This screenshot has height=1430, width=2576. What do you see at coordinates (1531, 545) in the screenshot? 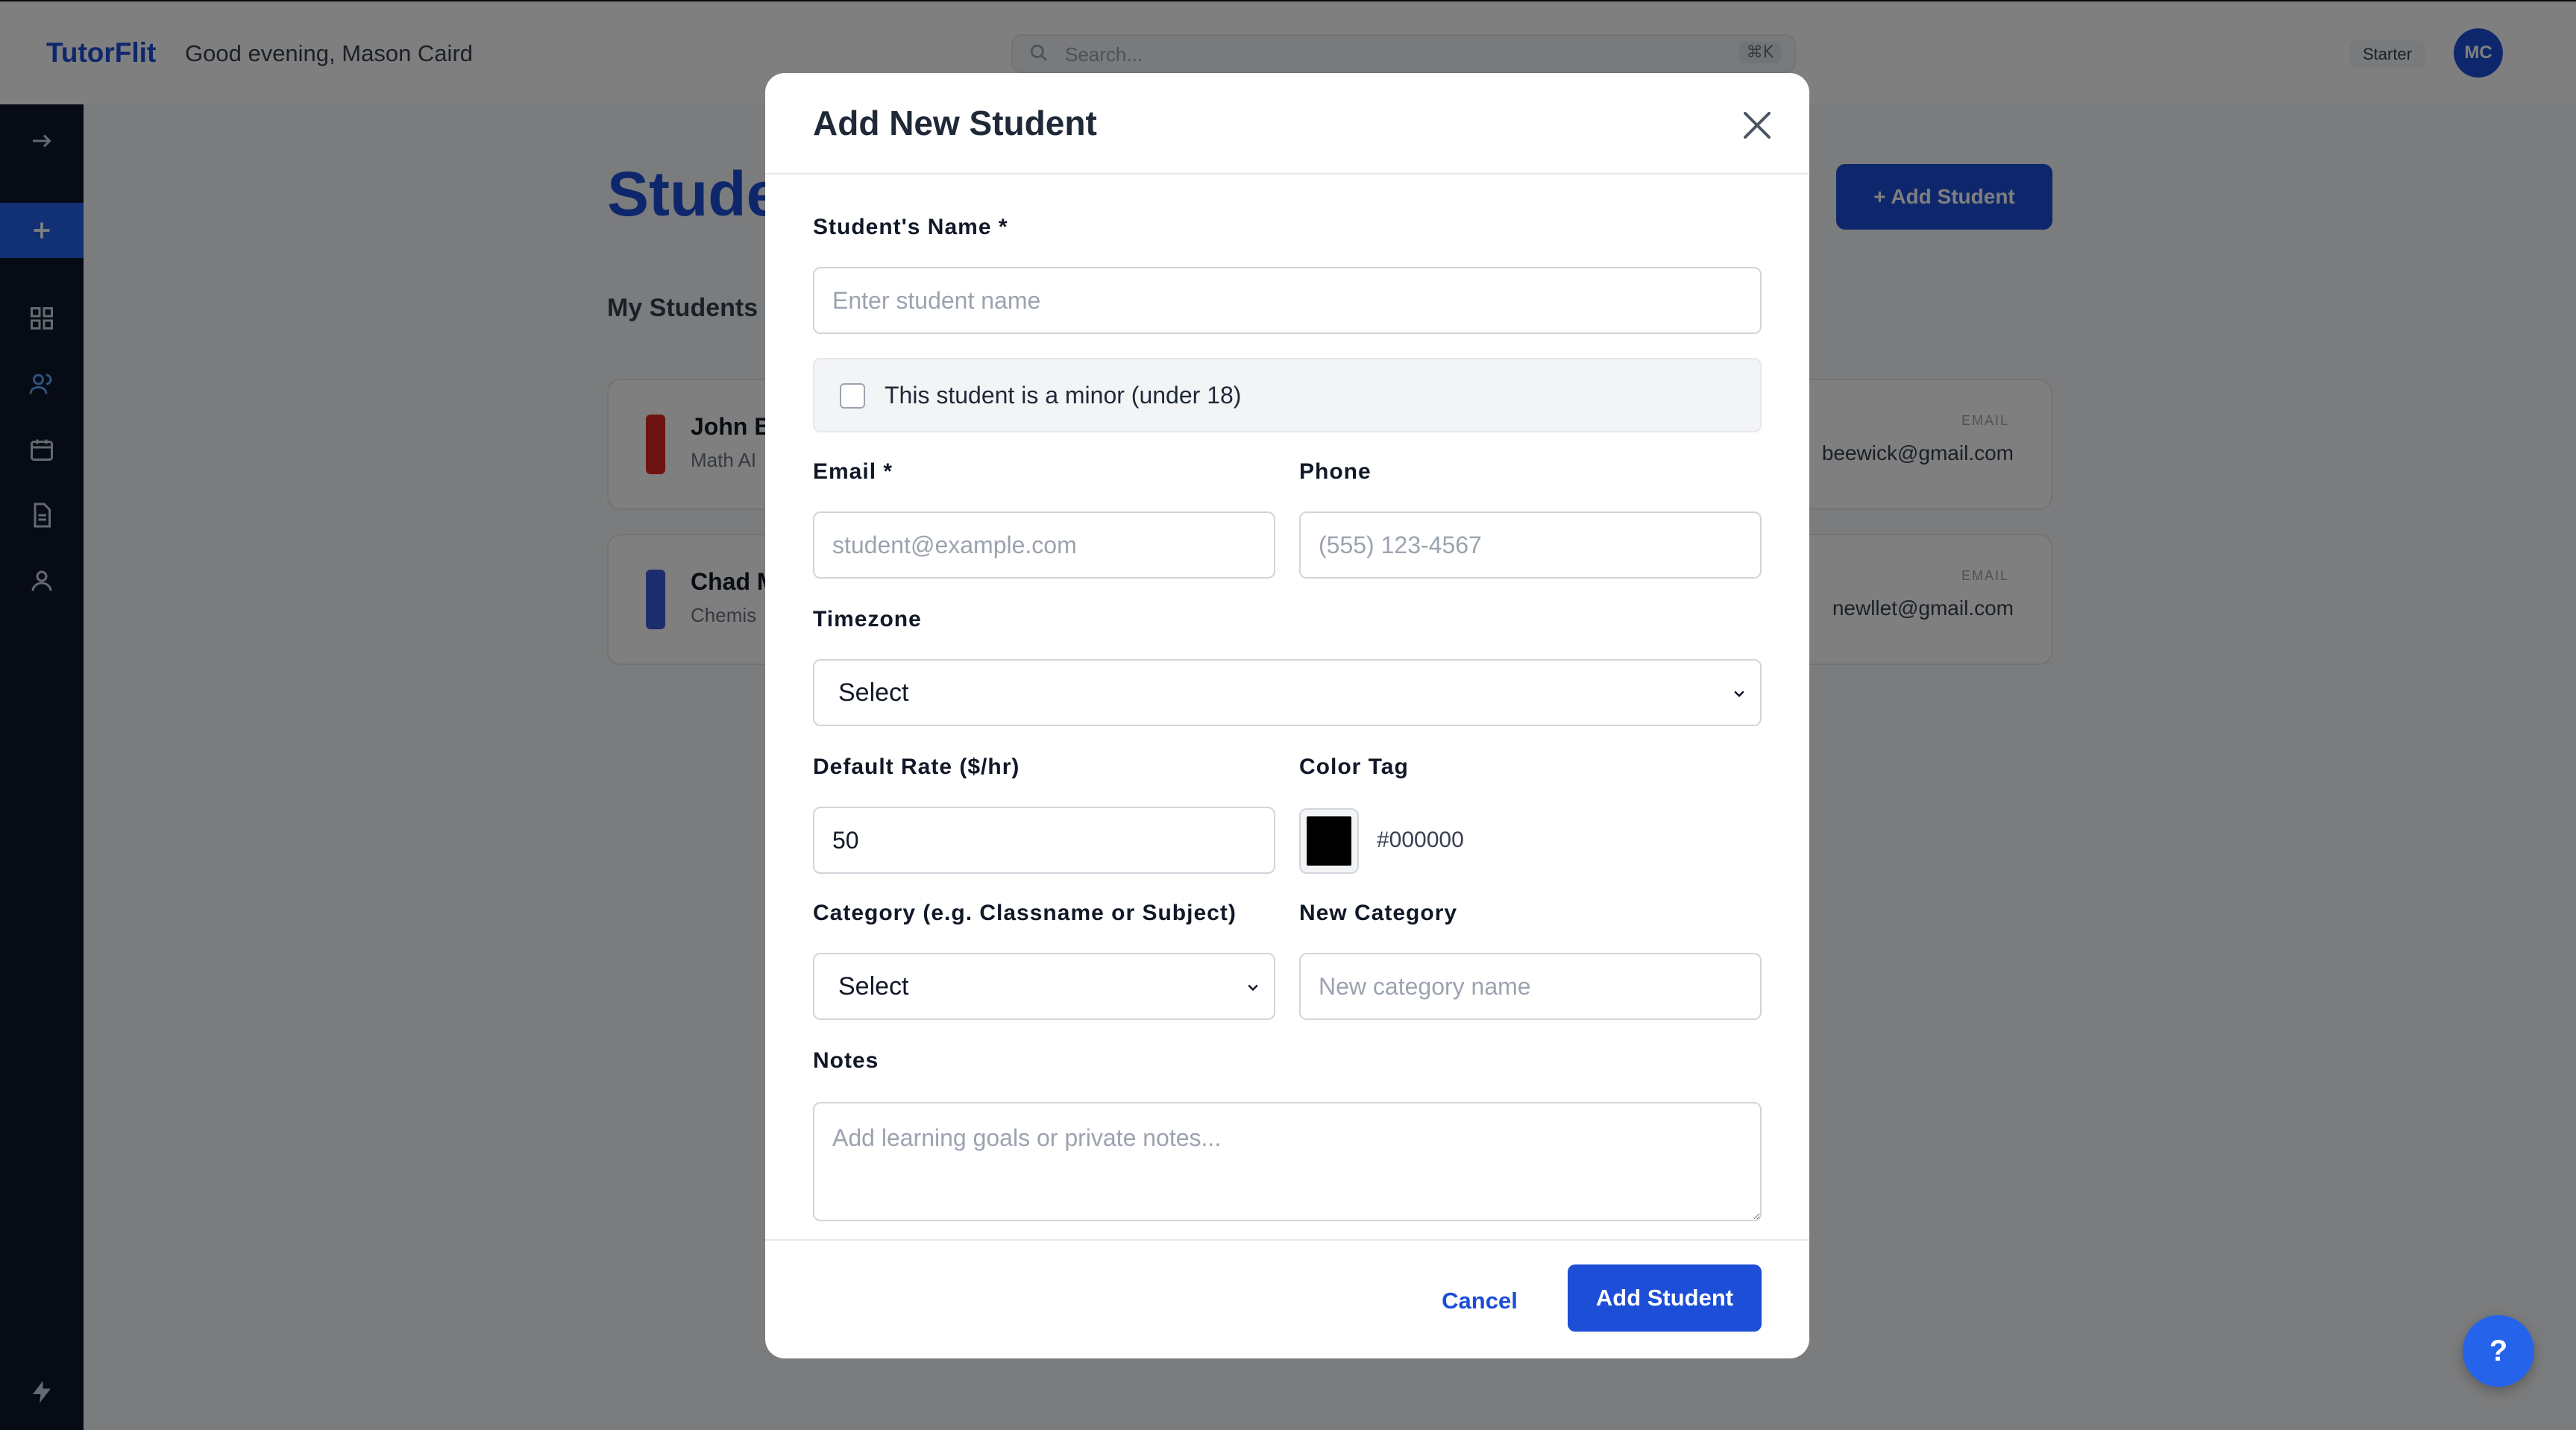
I see `phone-field` at bounding box center [1531, 545].